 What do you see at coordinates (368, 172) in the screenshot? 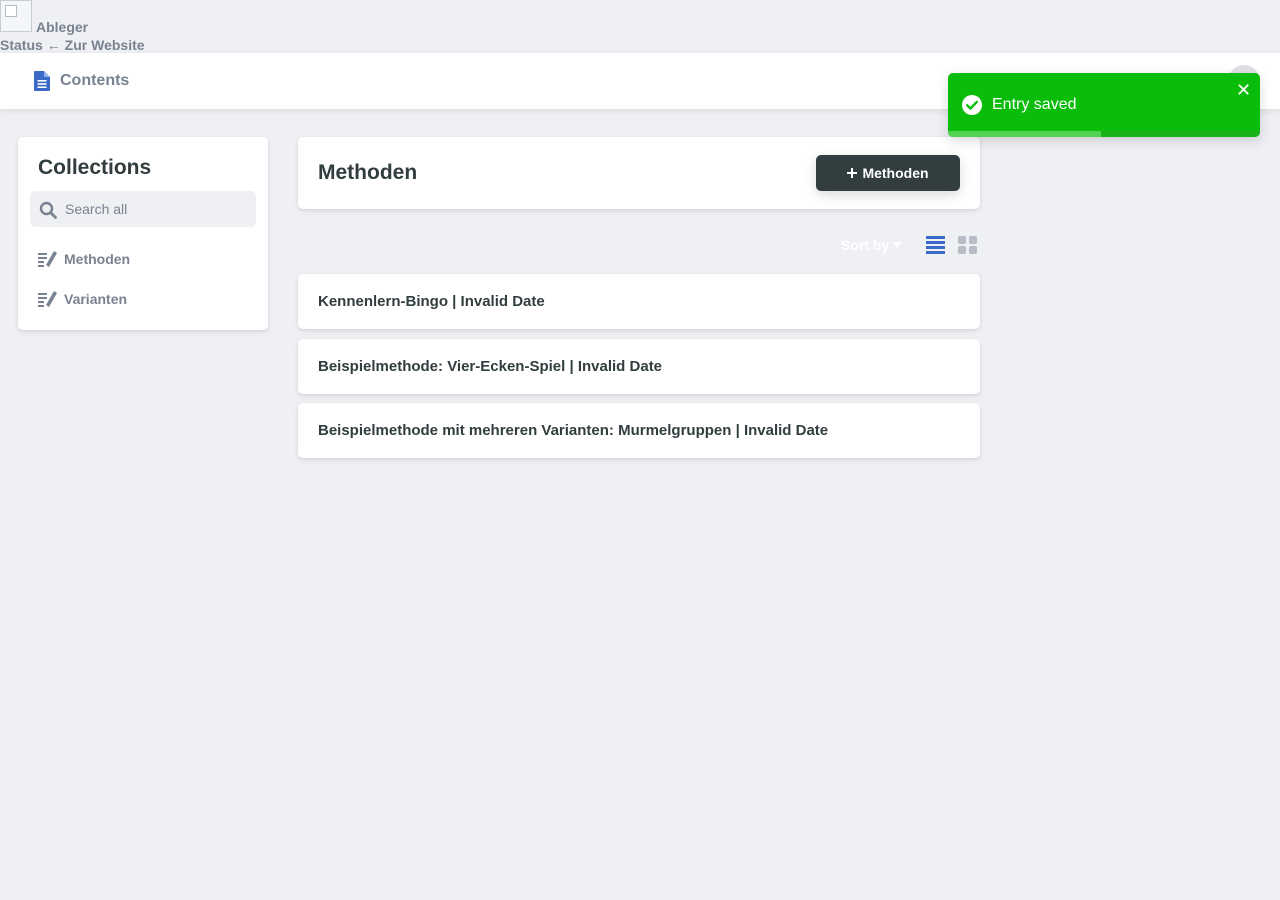
I see `page-title: Methoden` at bounding box center [368, 172].